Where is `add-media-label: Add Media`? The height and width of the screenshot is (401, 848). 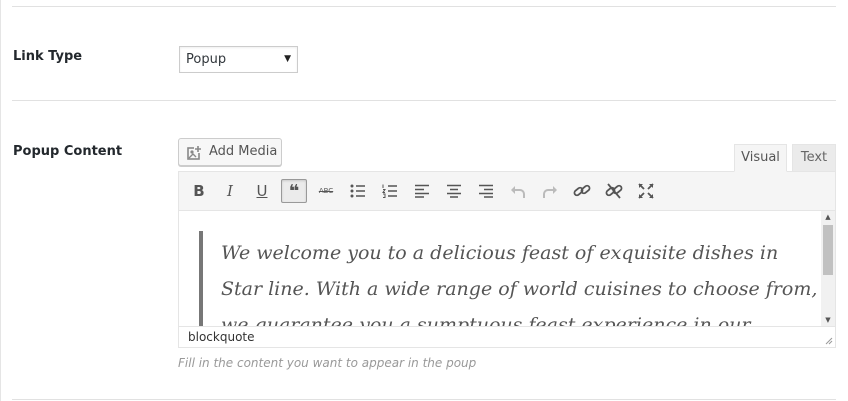 add-media-label: Add Media is located at coordinates (243, 151).